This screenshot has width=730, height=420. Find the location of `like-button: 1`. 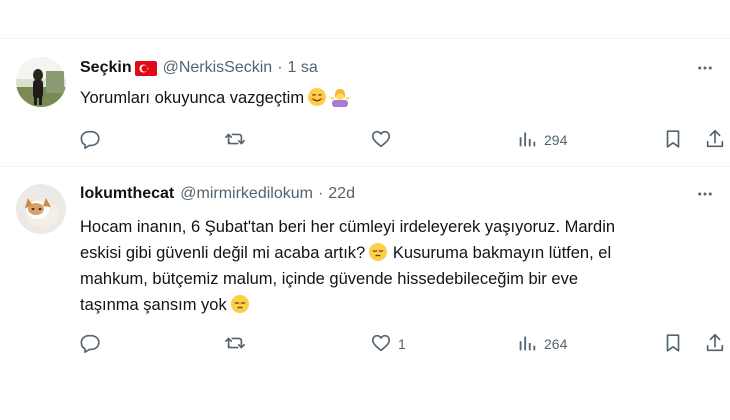

like-button: 1 is located at coordinates (388, 344).